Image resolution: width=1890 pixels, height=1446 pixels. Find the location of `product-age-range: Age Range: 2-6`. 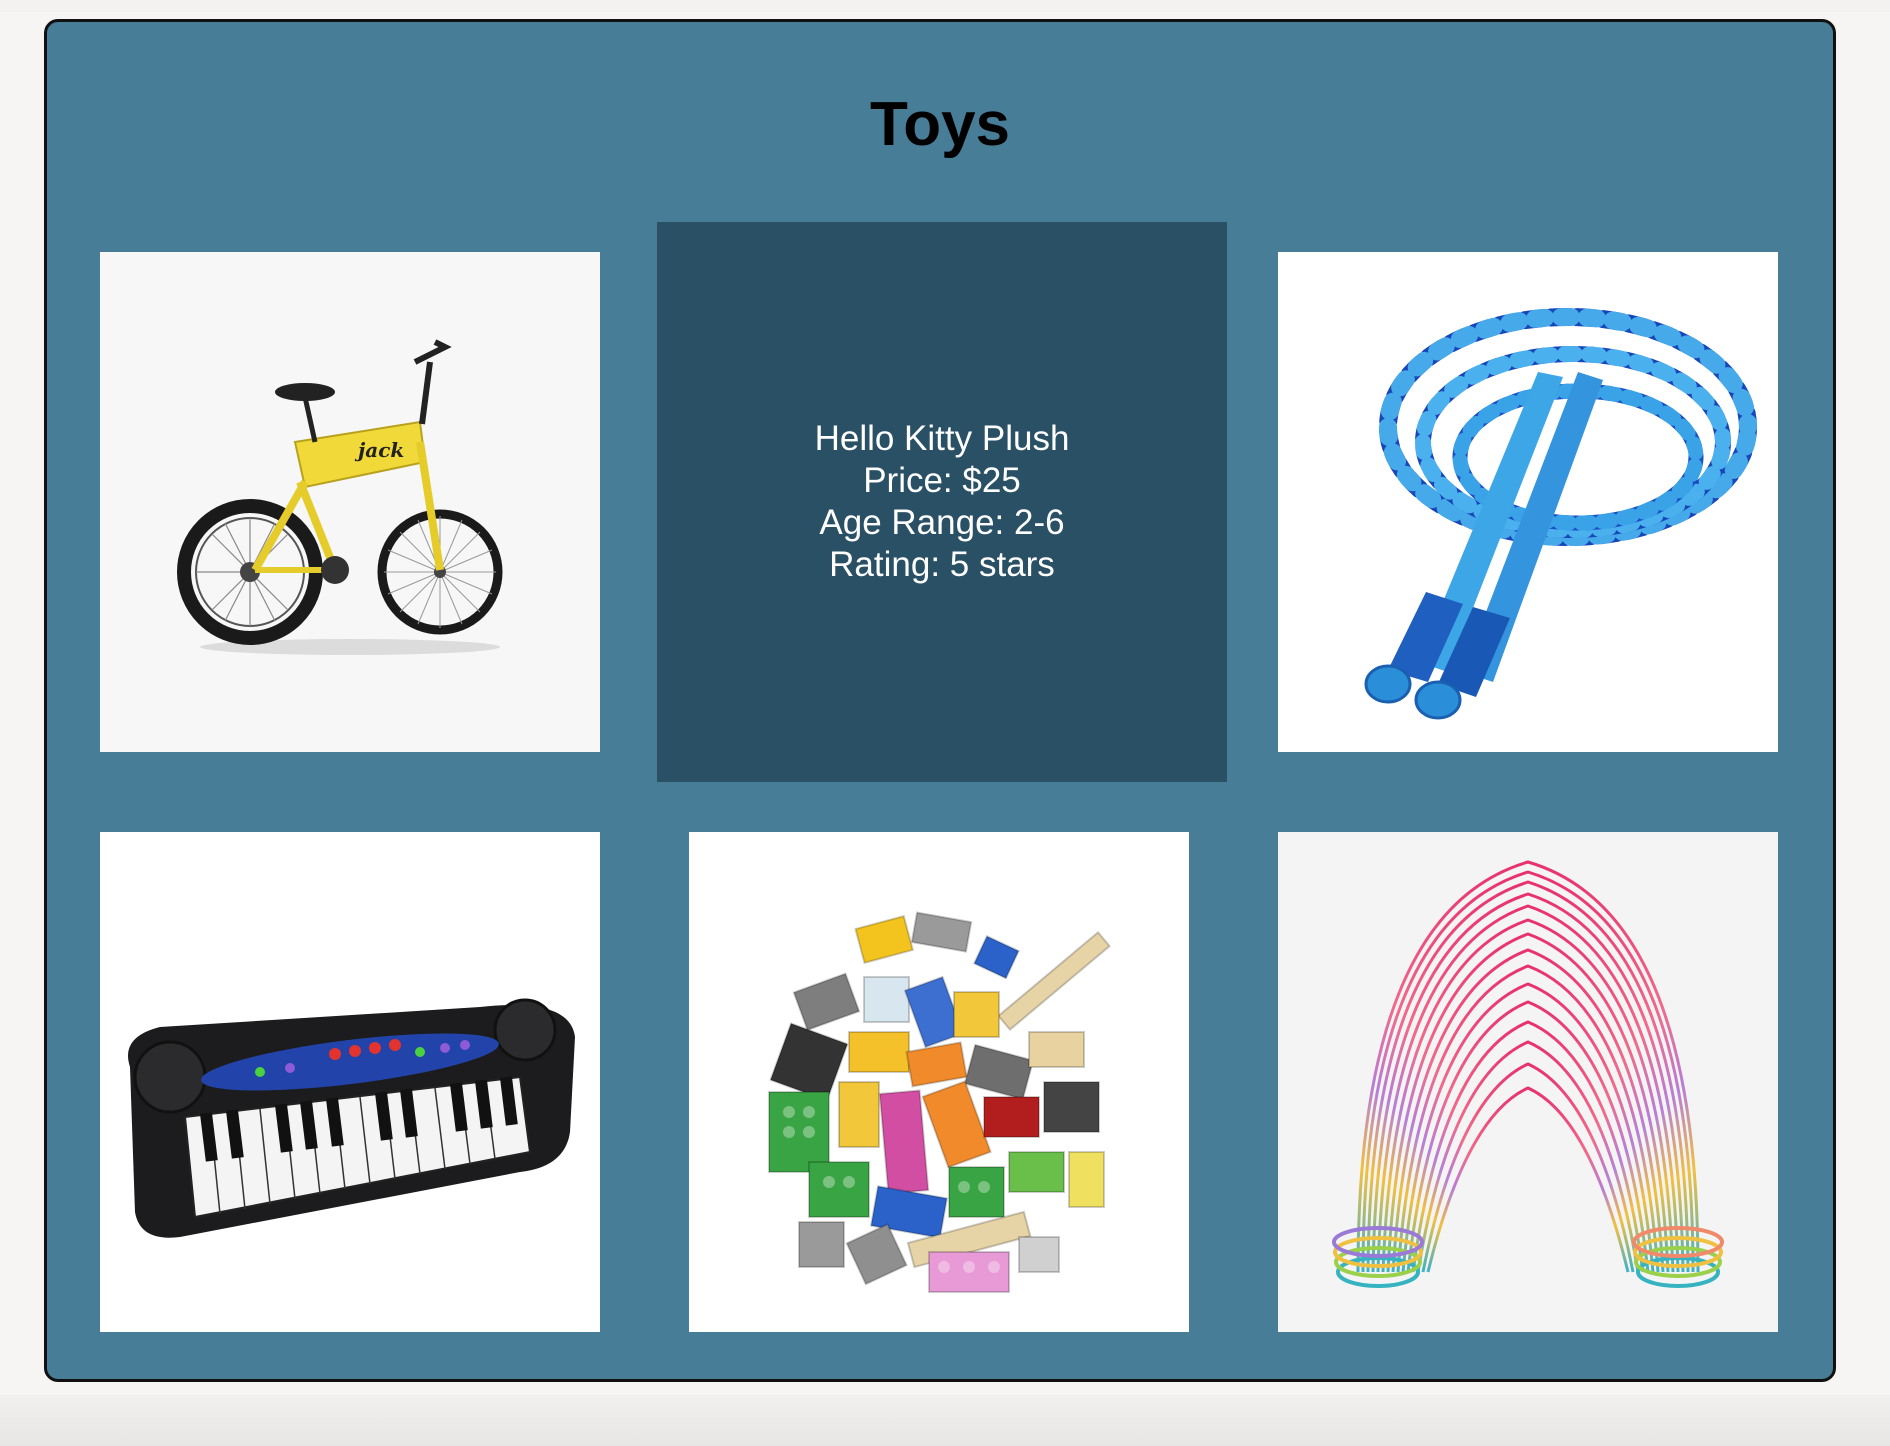

product-age-range: Age Range: 2-6 is located at coordinates (942, 522).